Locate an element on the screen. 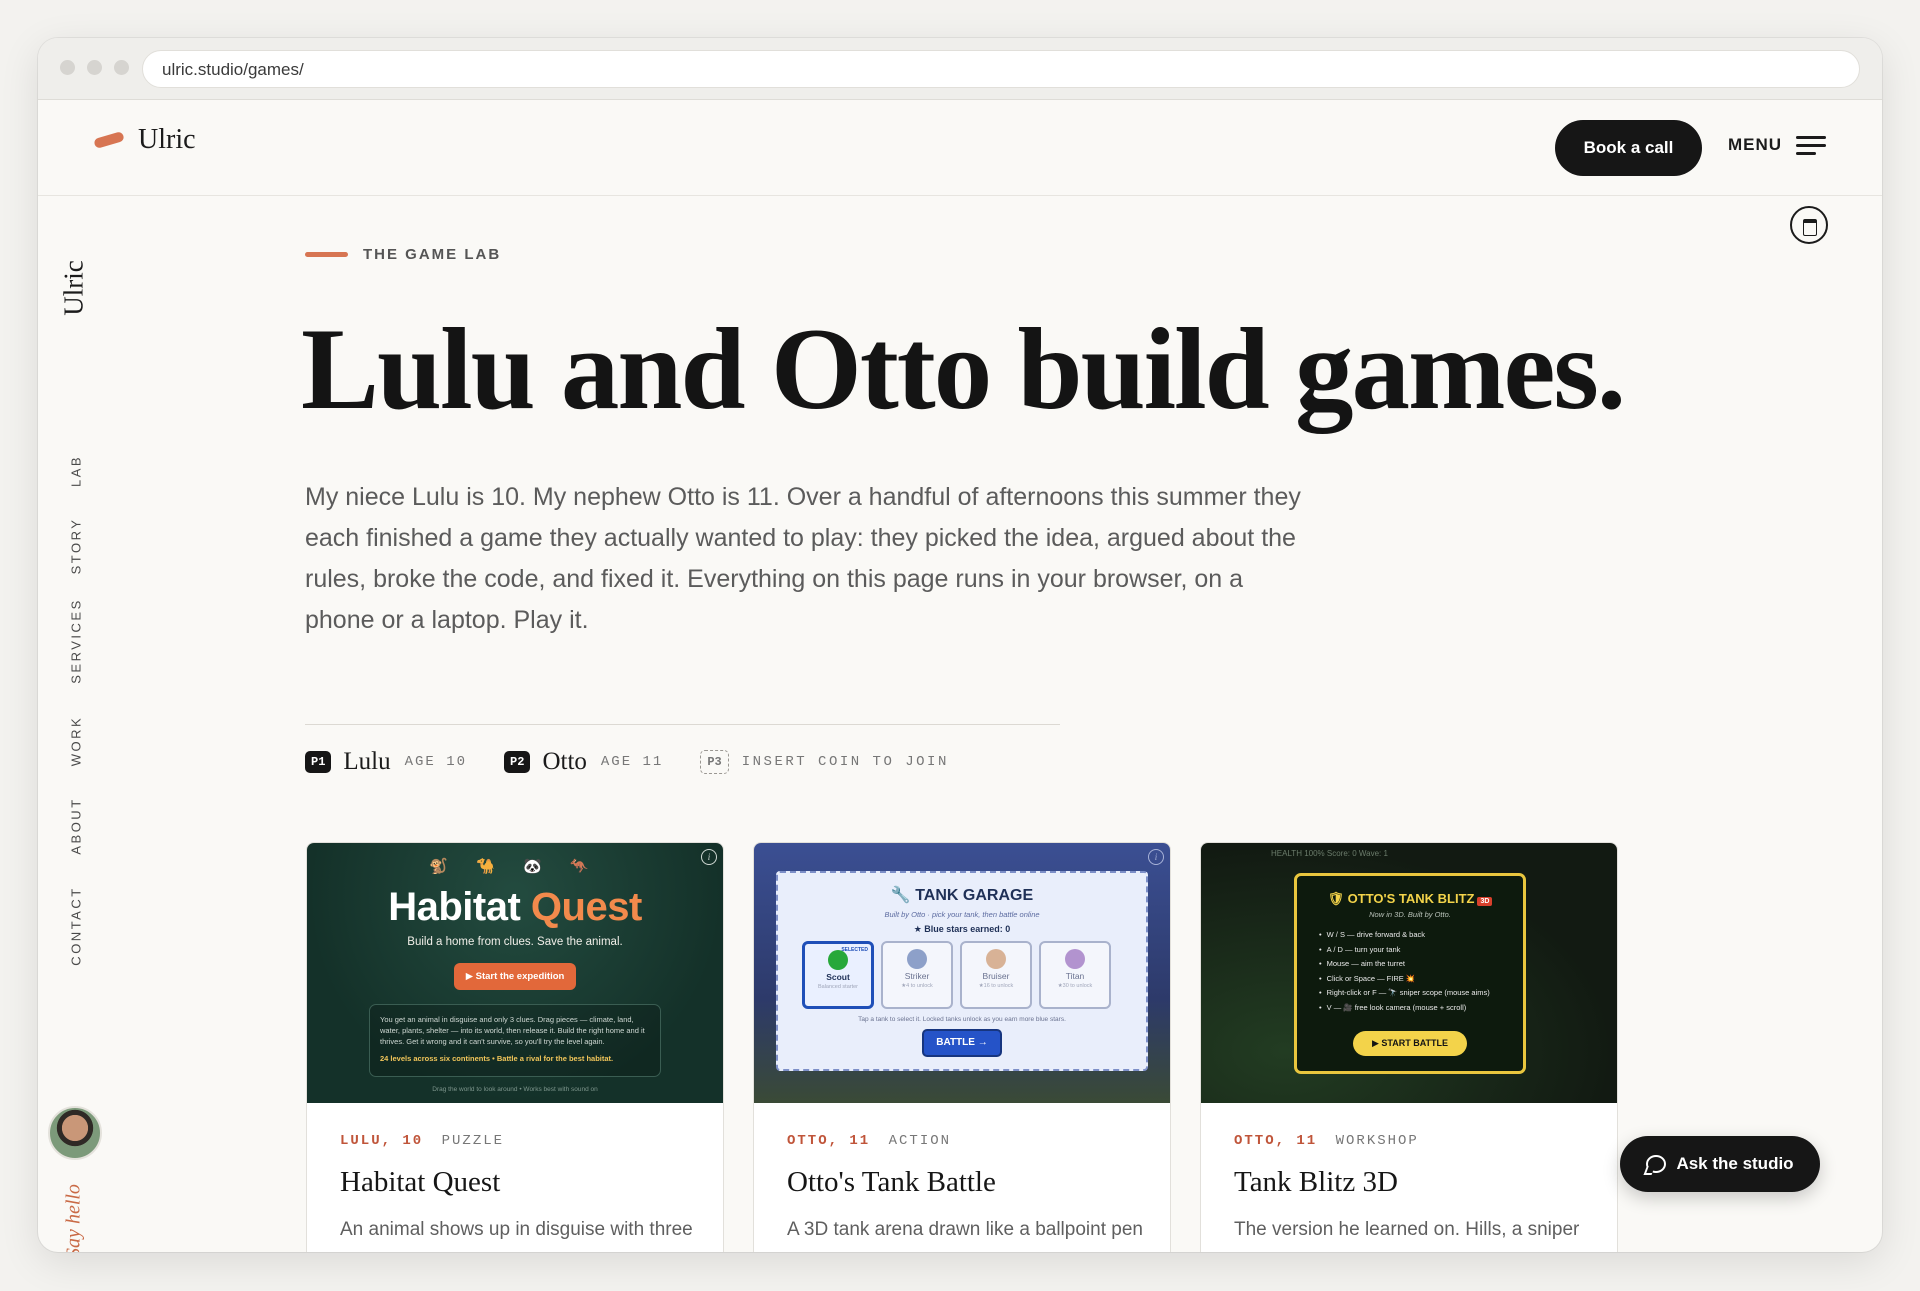  thumb-title-text: 🛡 OTTO'S TANK BLITZ is located at coordinates (1401, 898).